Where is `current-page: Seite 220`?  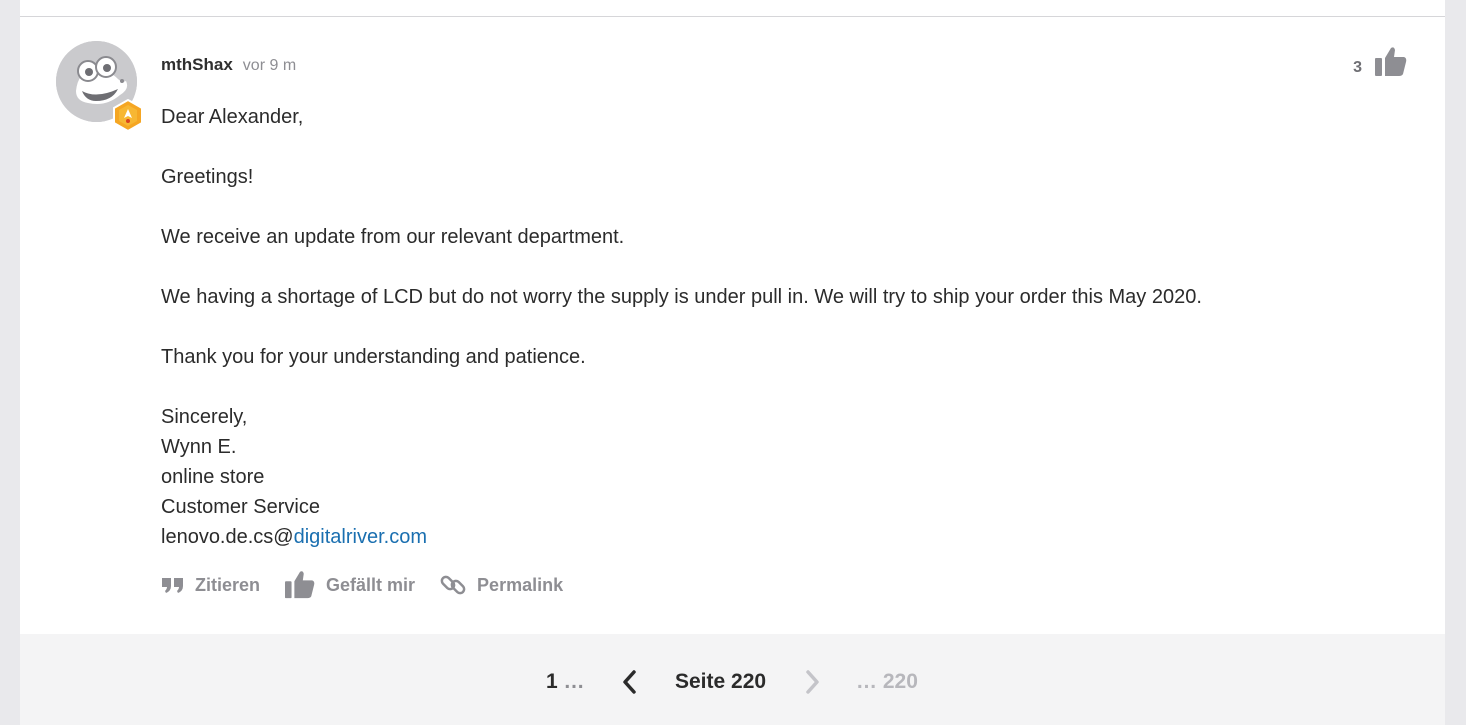
current-page: Seite 220 is located at coordinates (721, 681).